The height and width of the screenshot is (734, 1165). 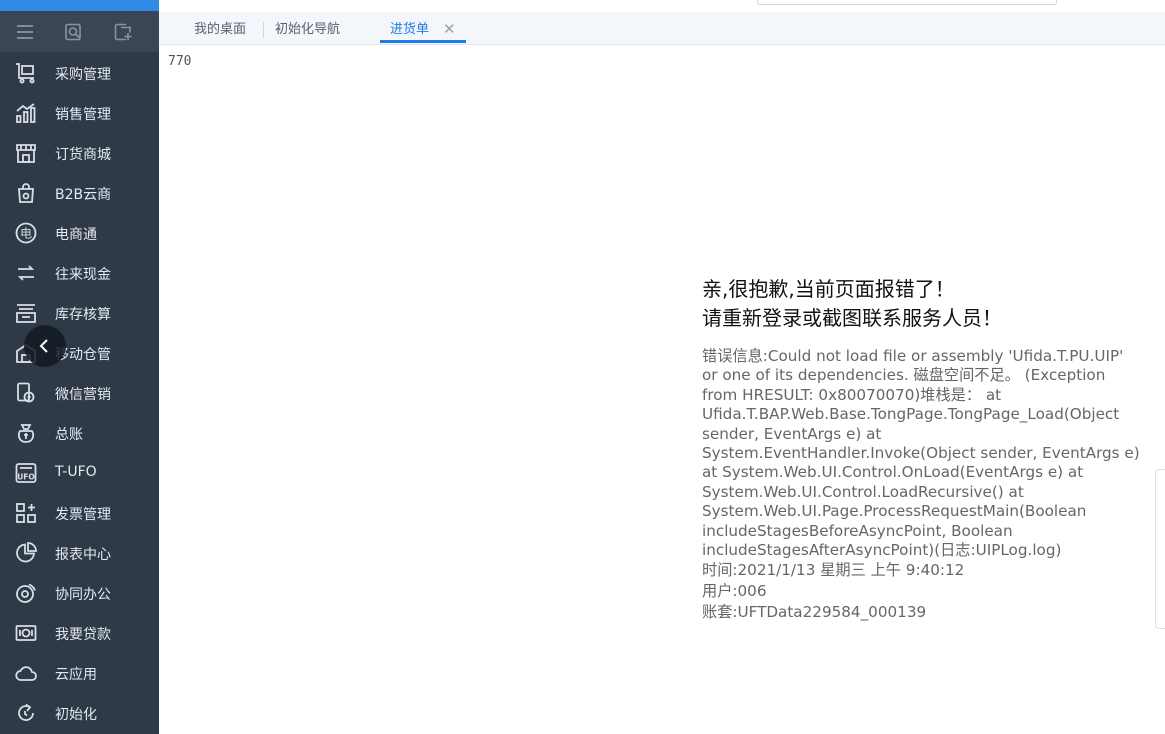 What do you see at coordinates (83, 315) in the screenshot?
I see `sidebar-item-label: 库存核算` at bounding box center [83, 315].